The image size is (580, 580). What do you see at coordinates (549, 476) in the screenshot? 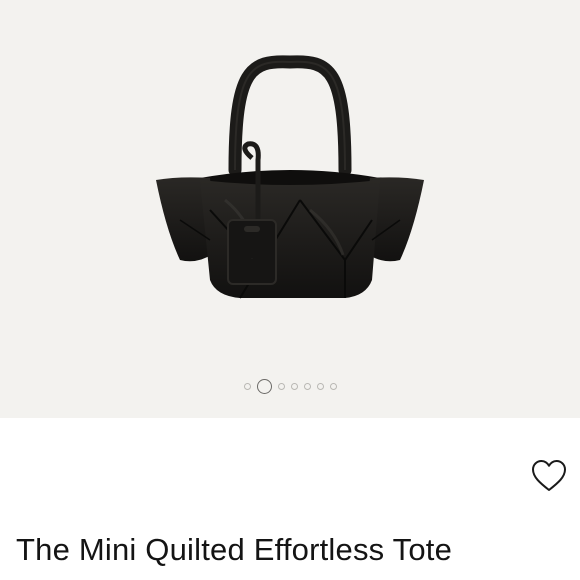
I see `heart-outline-icon` at bounding box center [549, 476].